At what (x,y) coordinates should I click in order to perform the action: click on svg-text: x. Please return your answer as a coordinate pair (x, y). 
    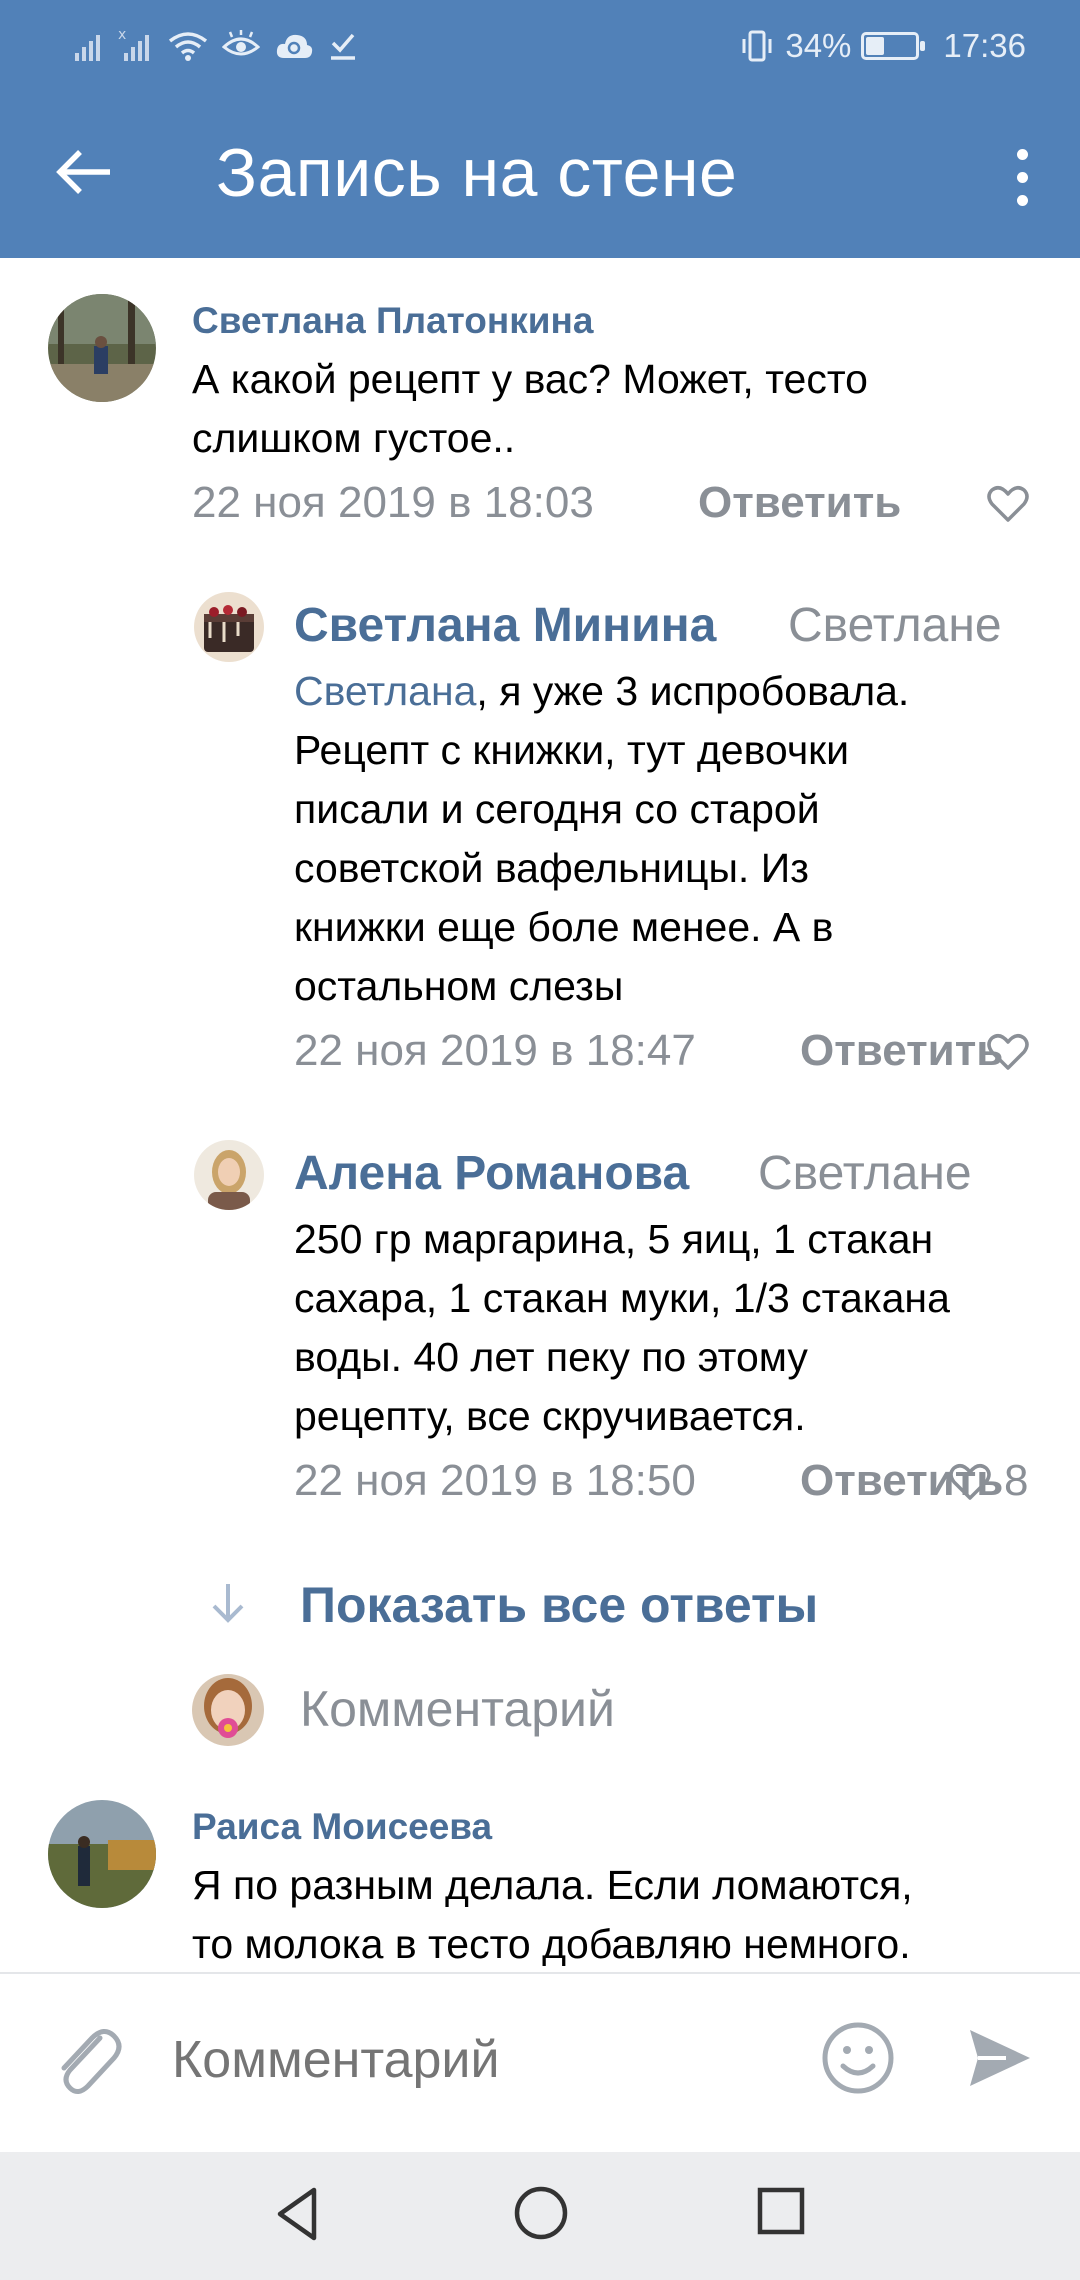
    Looking at the image, I should click on (122, 35).